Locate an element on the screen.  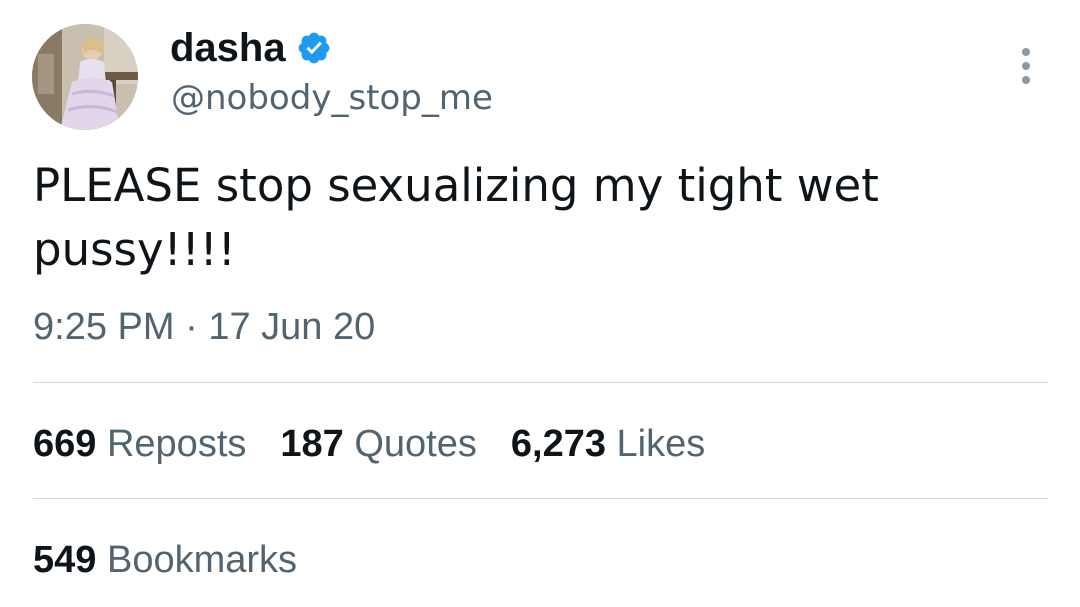
reposts-stat: 669 Reposts is located at coordinates (139, 444).